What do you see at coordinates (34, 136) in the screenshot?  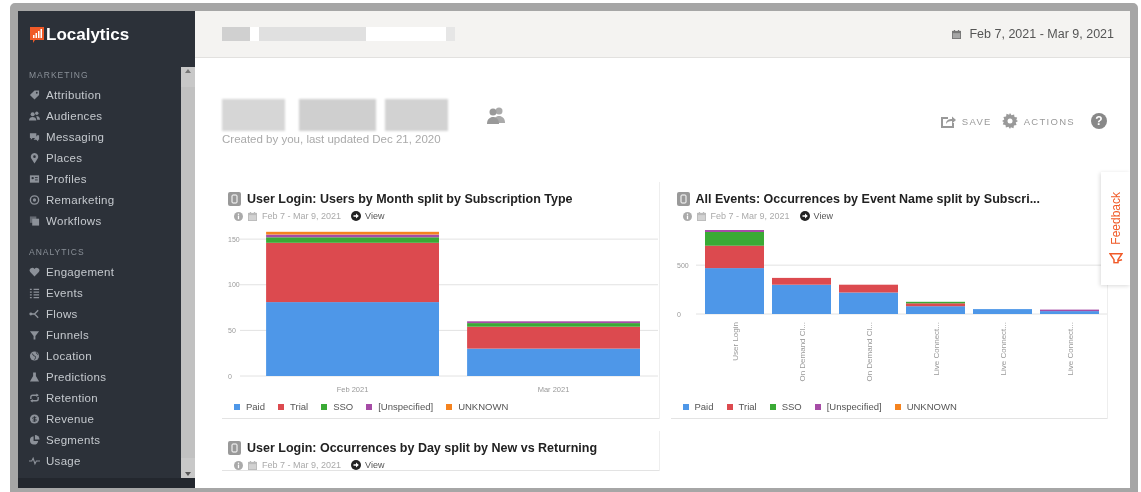 I see `chat-icon` at bounding box center [34, 136].